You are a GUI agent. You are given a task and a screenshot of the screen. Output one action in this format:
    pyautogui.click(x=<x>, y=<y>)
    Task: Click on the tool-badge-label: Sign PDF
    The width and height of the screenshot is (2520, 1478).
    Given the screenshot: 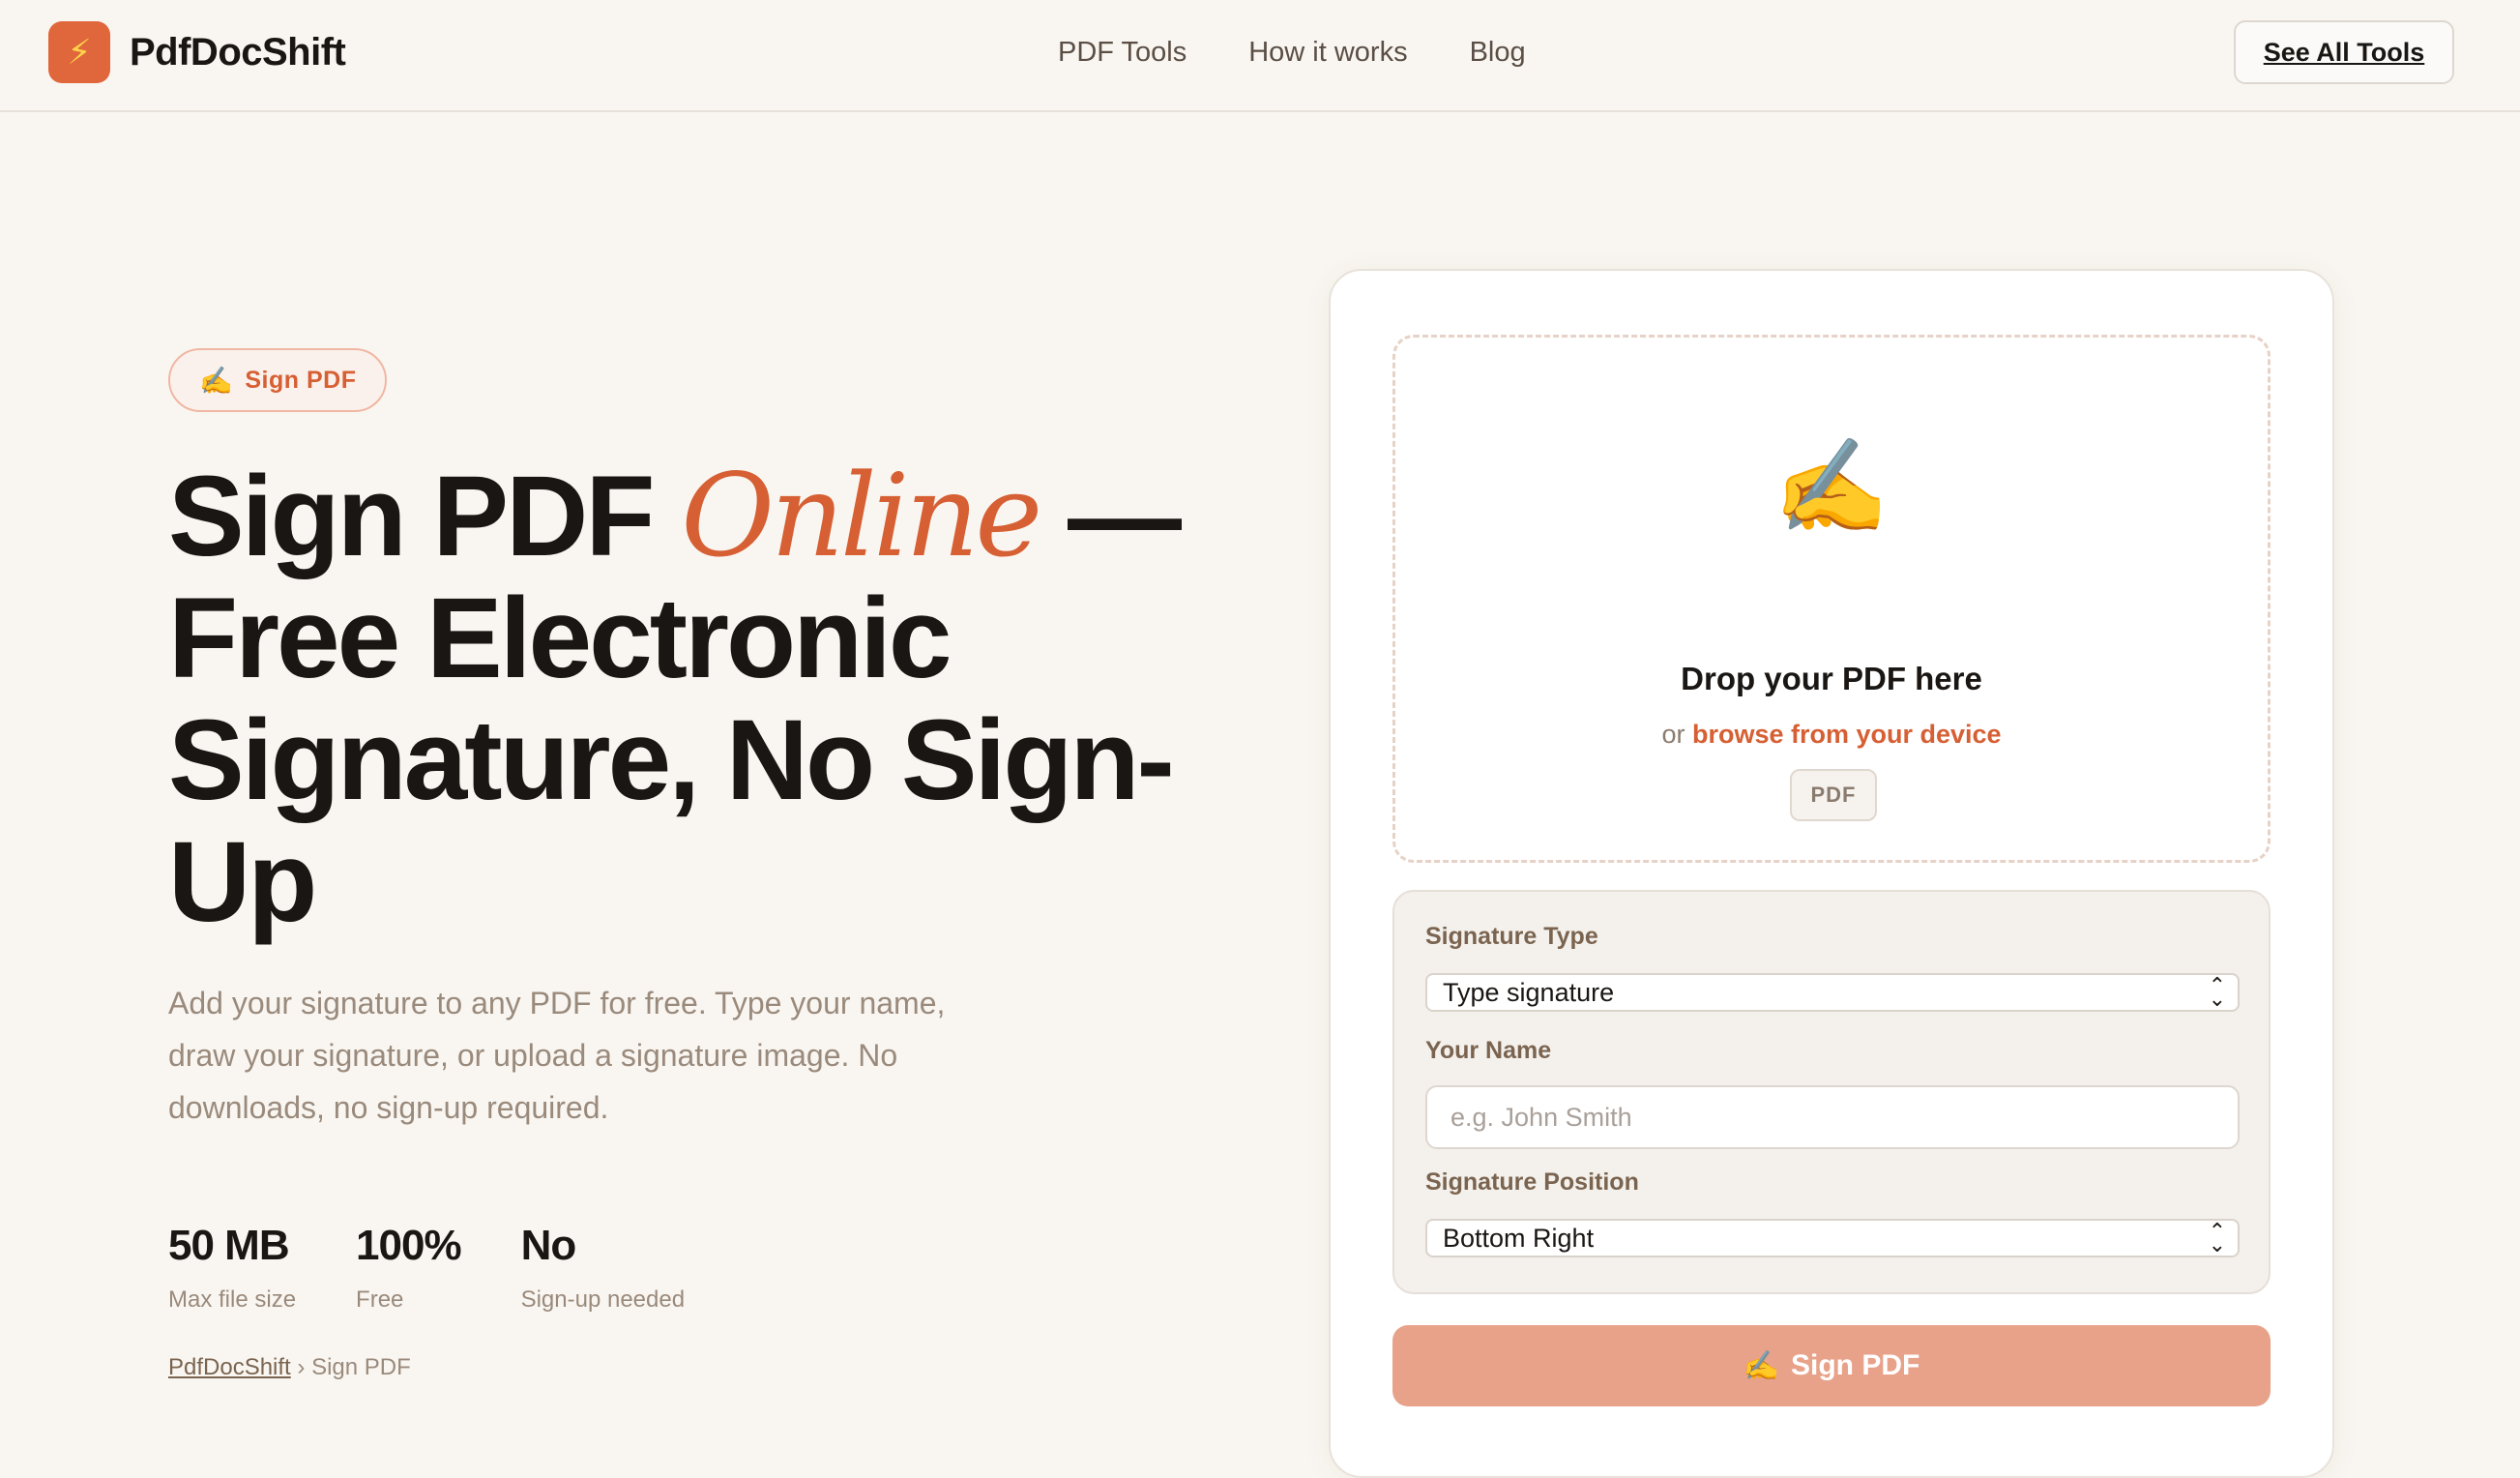 What is the action you would take?
    pyautogui.click(x=301, y=380)
    